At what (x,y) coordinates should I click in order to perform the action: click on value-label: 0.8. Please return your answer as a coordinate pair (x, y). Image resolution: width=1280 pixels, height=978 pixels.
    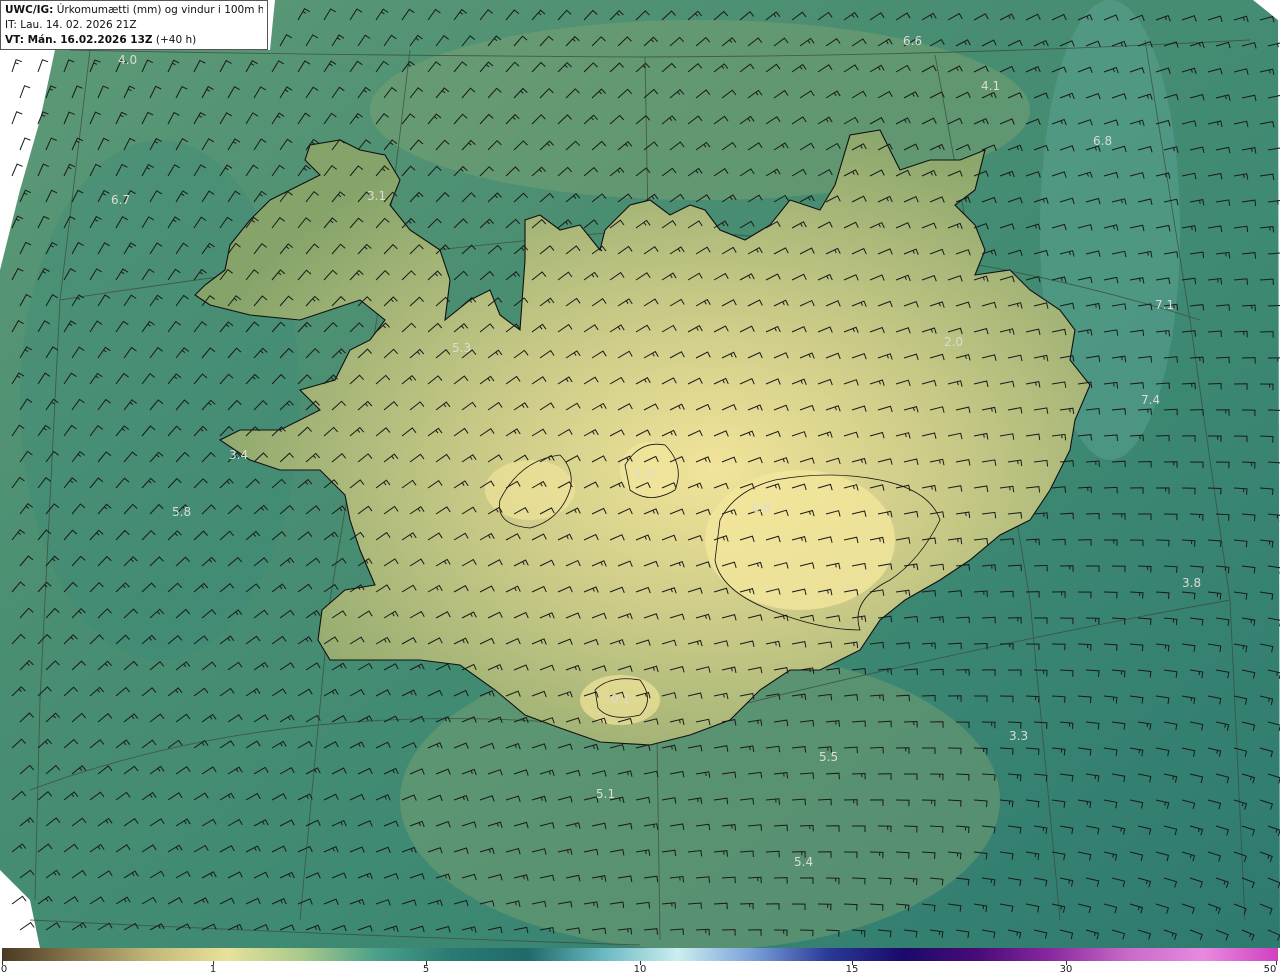
    Looking at the image, I should click on (761, 508).